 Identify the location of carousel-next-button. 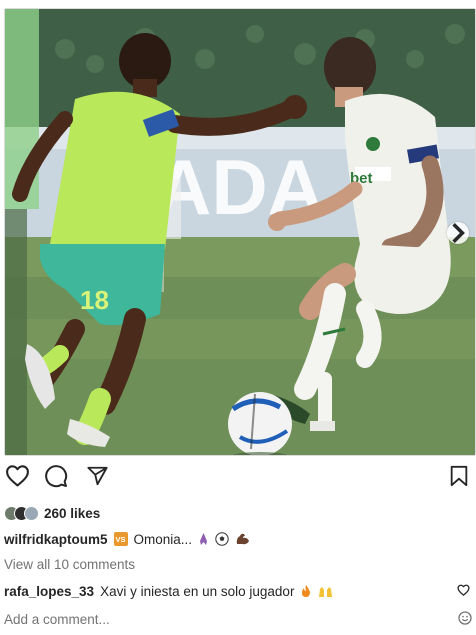
(458, 233).